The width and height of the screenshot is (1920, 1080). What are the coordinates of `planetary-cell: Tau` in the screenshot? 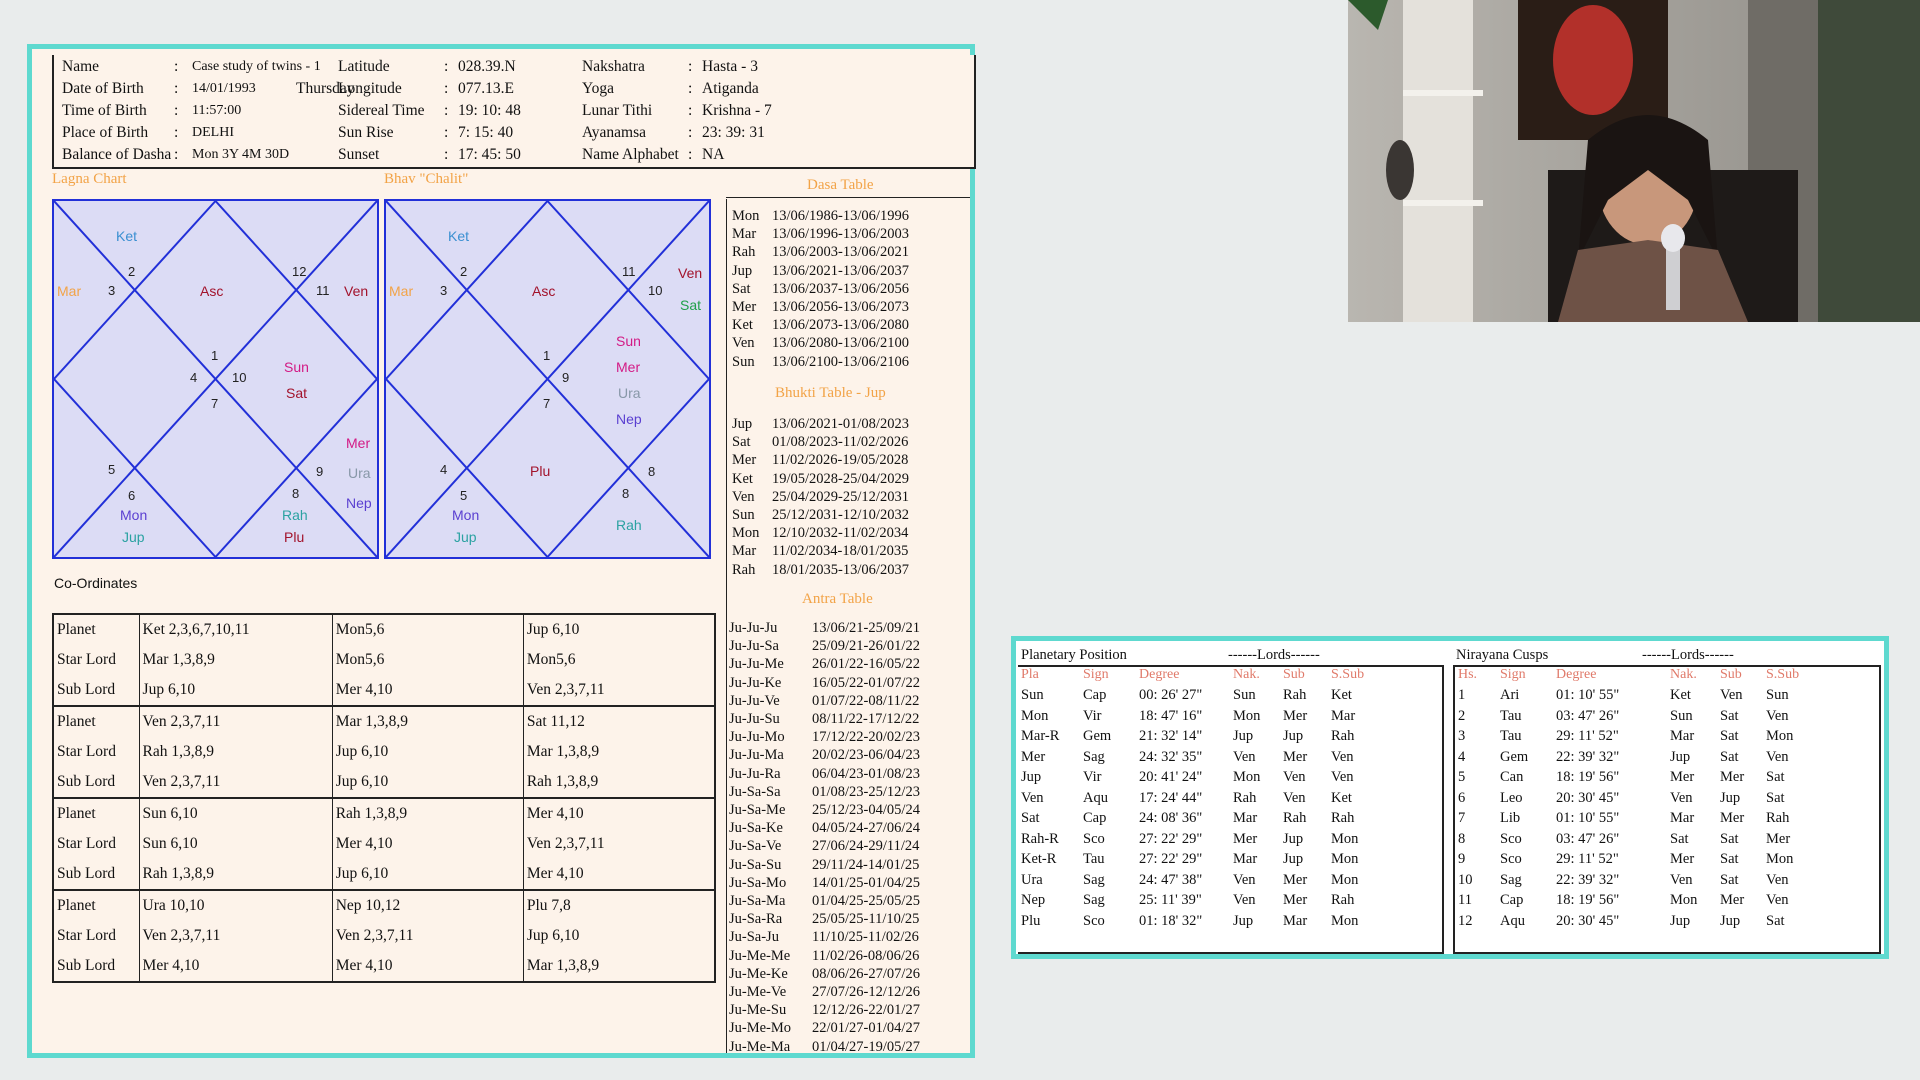 It's located at (1094, 859).